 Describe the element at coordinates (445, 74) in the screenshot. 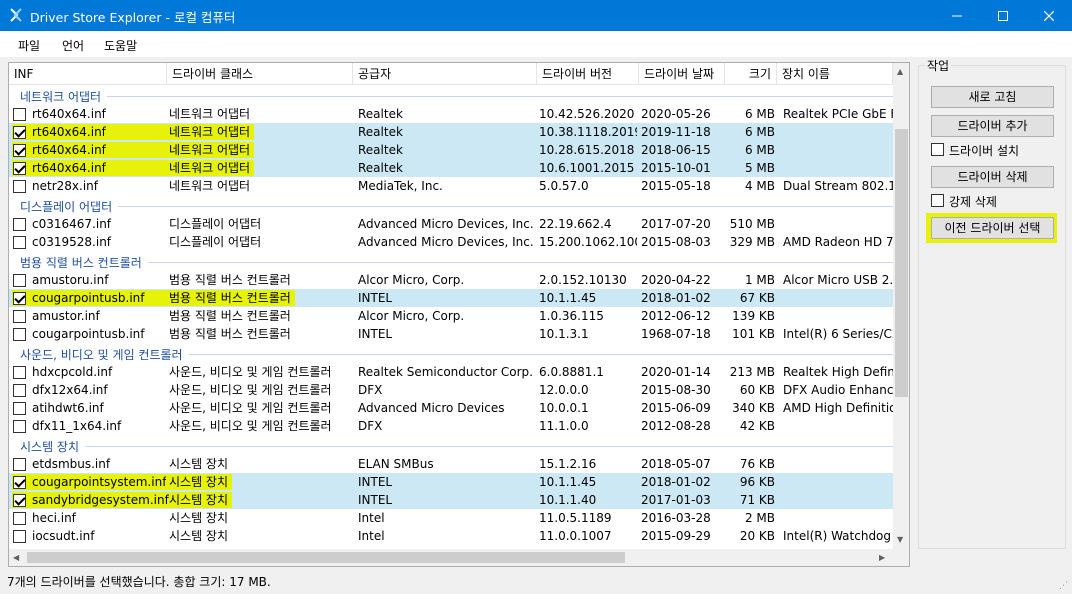

I see `column-provider: 공급자` at that location.